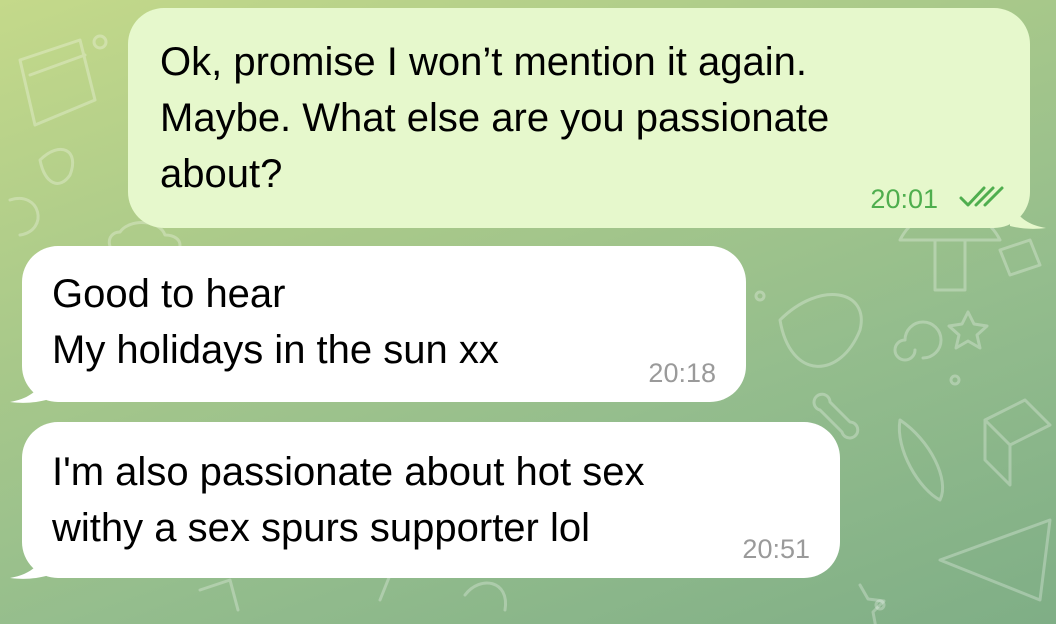 The image size is (1056, 624). Describe the element at coordinates (872, 603) in the screenshot. I see `flower-doodle` at that location.